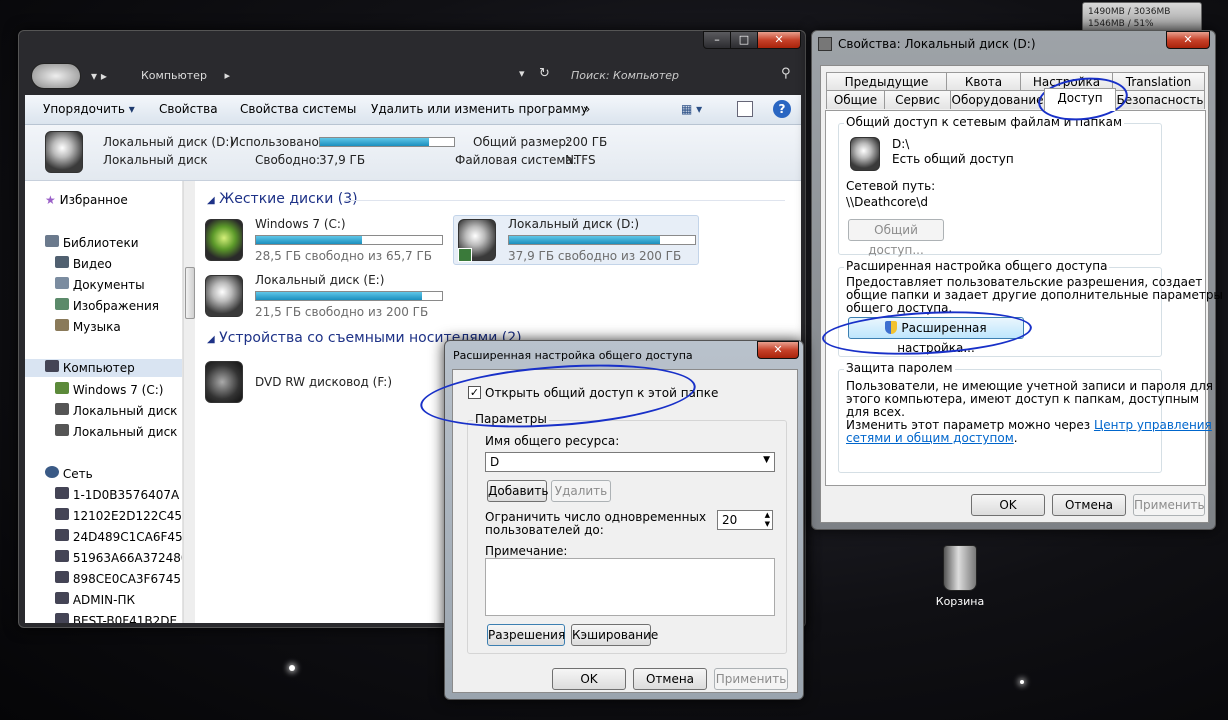 The height and width of the screenshot is (720, 1228). Describe the element at coordinates (745, 520) in the screenshot. I see `user-limit-spinner: 20 ▲ ▼` at that location.